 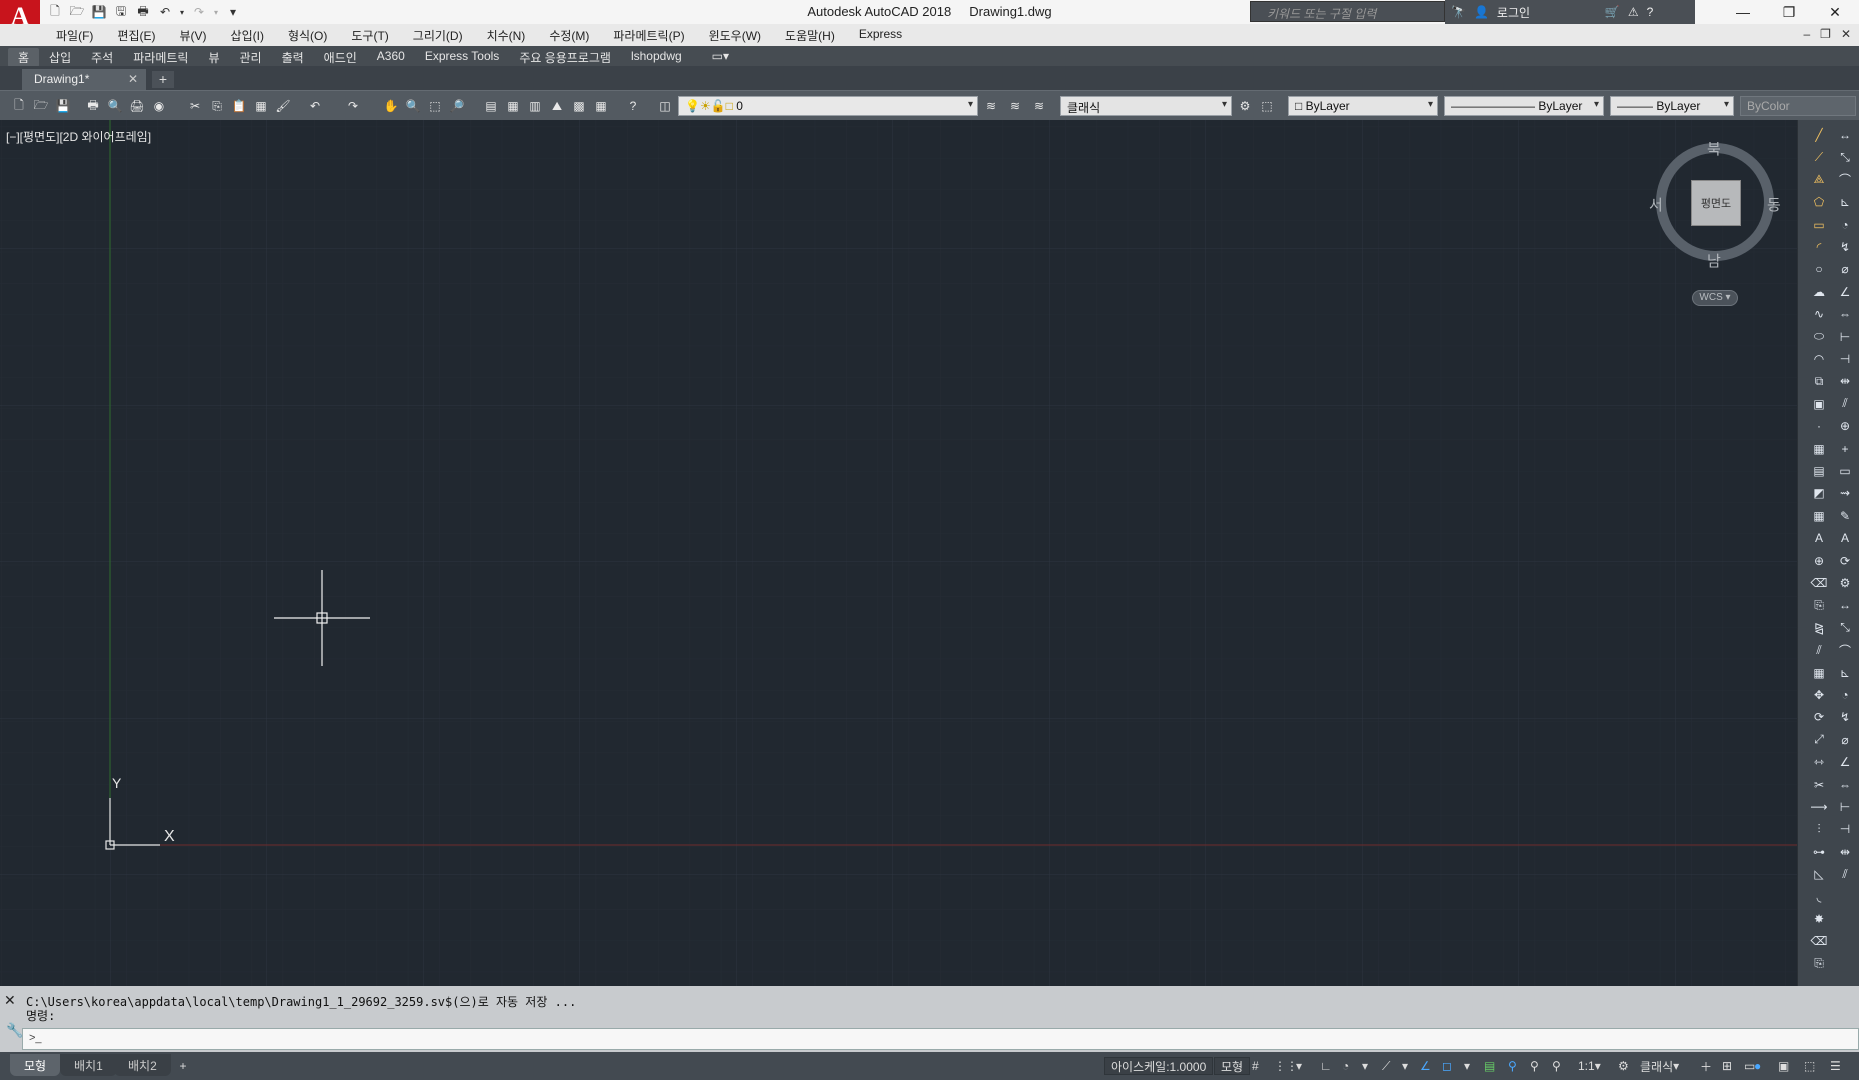 What do you see at coordinates (413, 106) in the screenshot?
I see `zoom-realtime-icon: 🔍` at bounding box center [413, 106].